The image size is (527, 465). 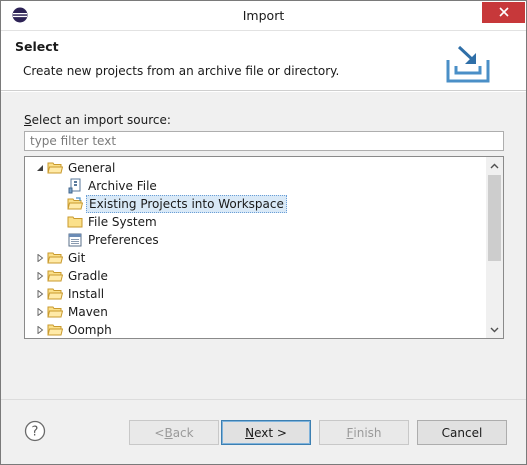 I want to click on tree-item-label: File System, so click(x=122, y=222).